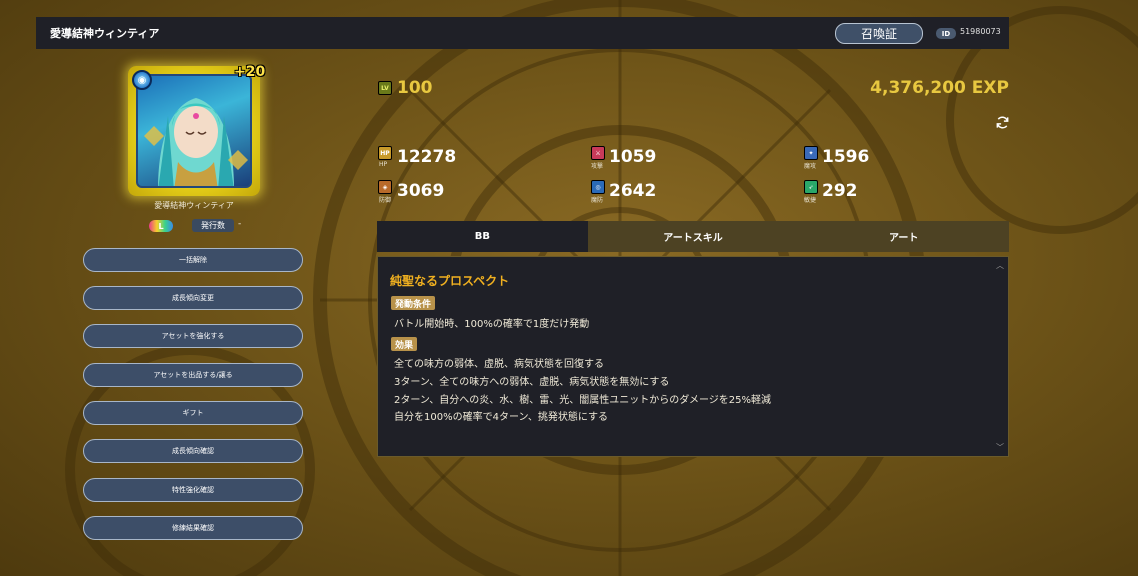  I want to click on unit-card: ◉ +20, so click(196, 130).